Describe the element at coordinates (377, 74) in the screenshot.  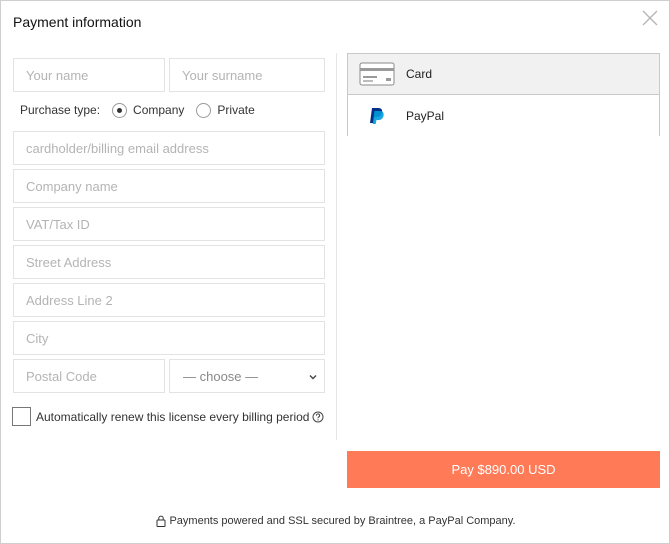
I see `credit-card-icon` at that location.